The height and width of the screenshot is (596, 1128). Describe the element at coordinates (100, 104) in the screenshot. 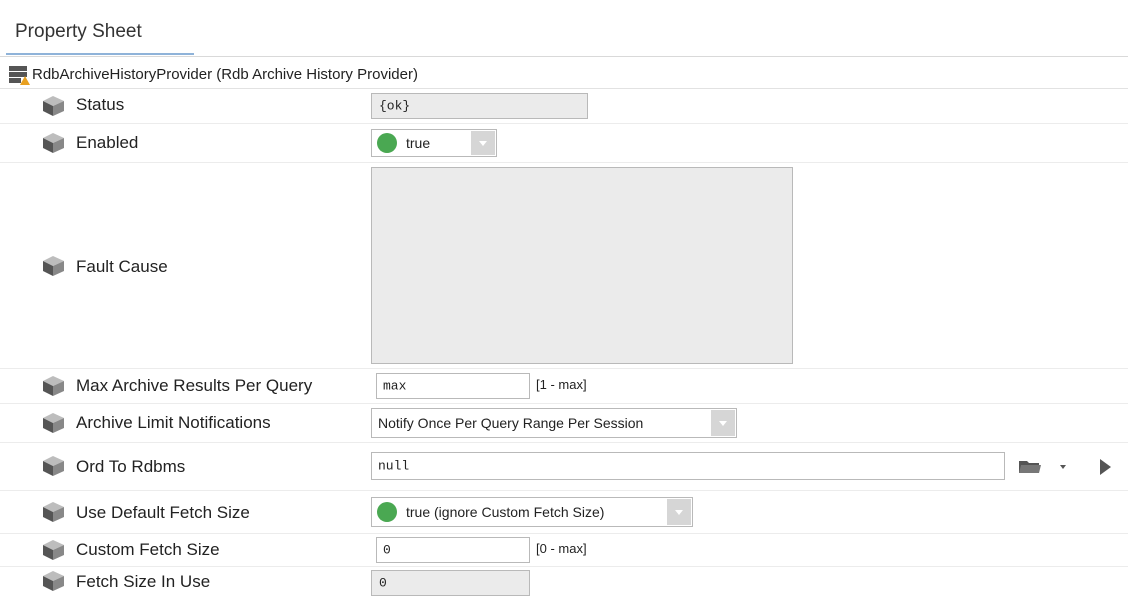

I see `property-label: Status` at that location.